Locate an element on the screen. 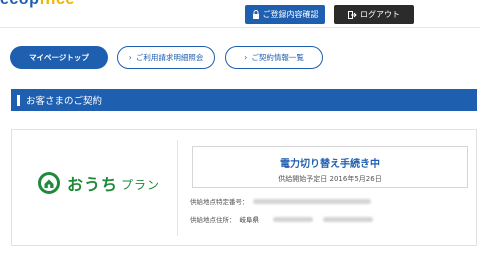 The width and height of the screenshot is (480, 266). logo-accent-text: ffice is located at coordinates (56, 4).